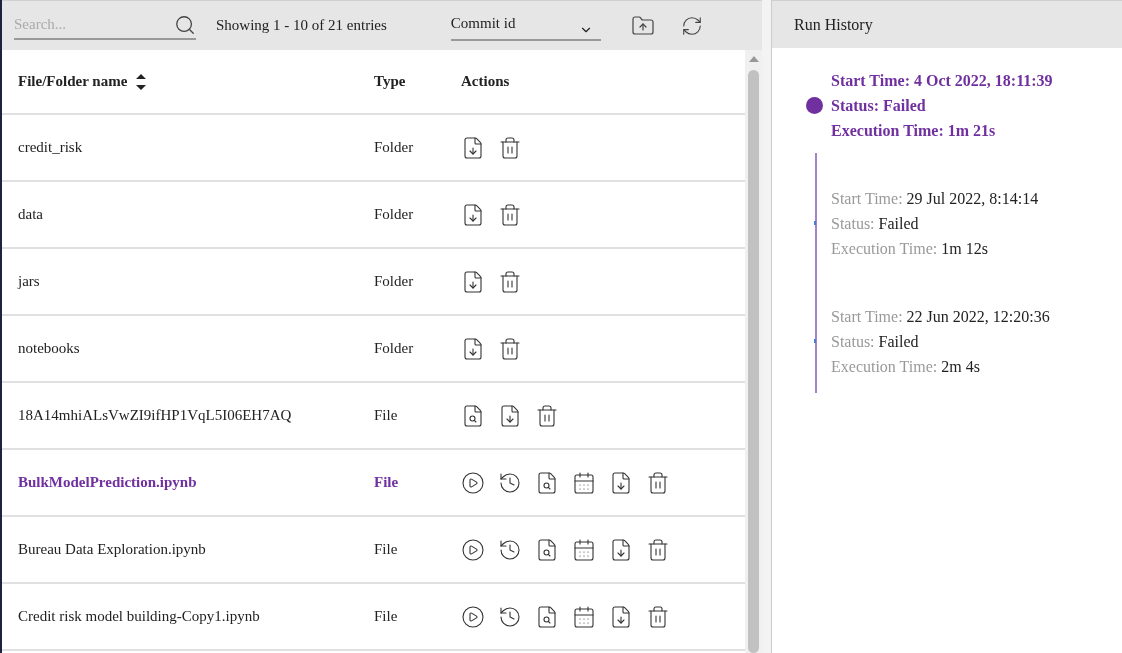  Describe the element at coordinates (753, 351) in the screenshot. I see `scrollbar` at that location.